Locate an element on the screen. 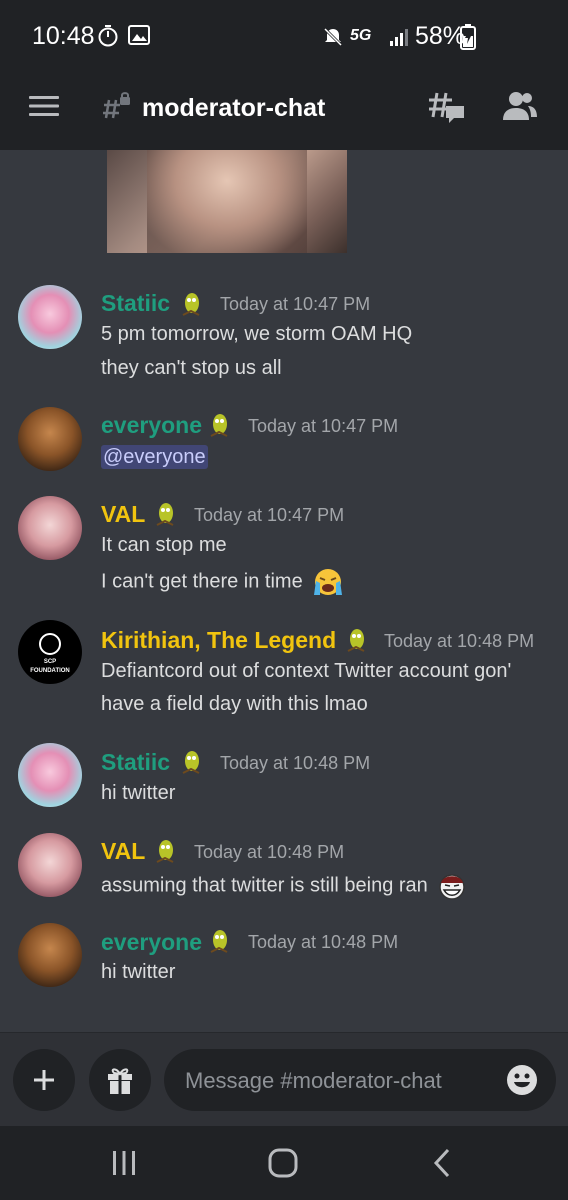 The width and height of the screenshot is (568, 1200). message-text-row: I can't get there in time is located at coordinates (222, 582).